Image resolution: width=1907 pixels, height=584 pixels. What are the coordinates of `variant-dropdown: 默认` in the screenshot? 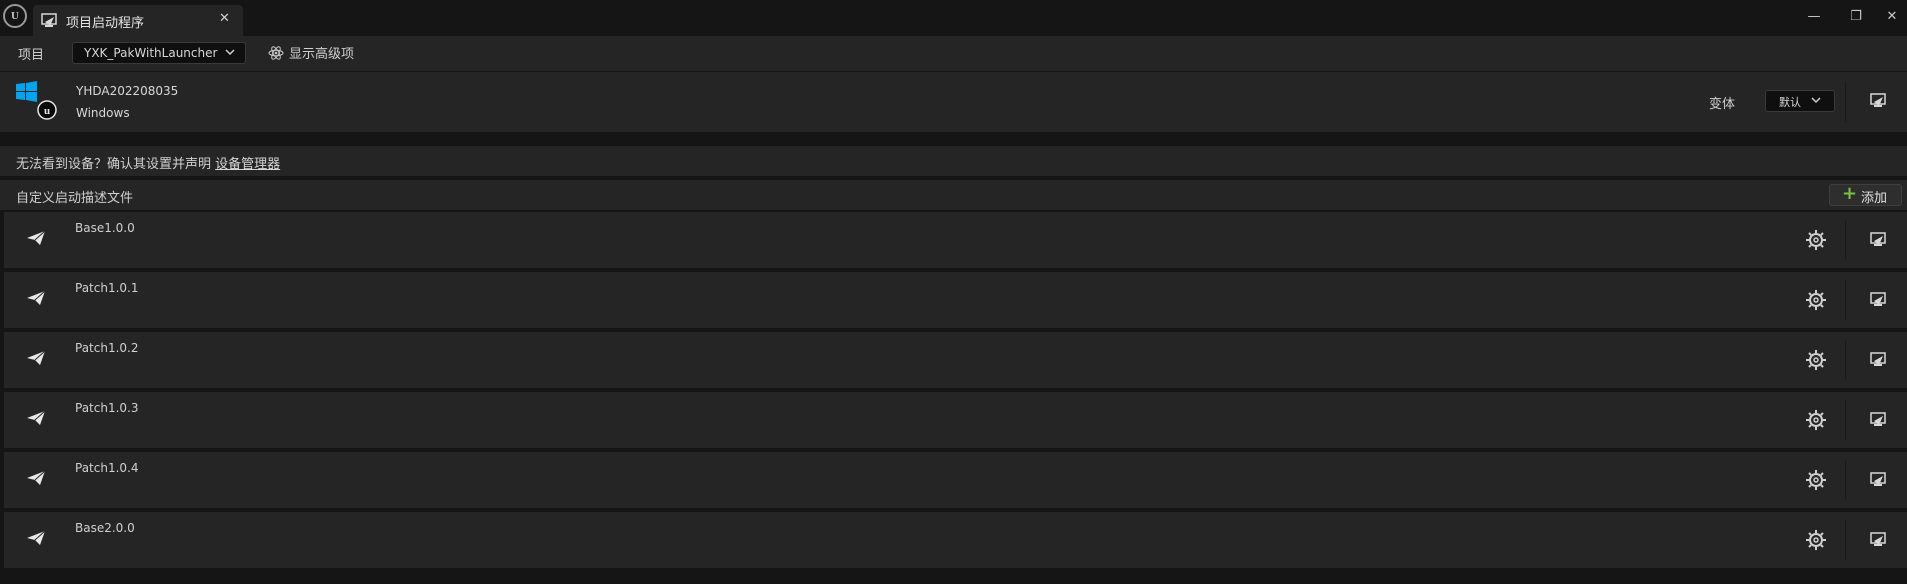 It's located at (1800, 101).